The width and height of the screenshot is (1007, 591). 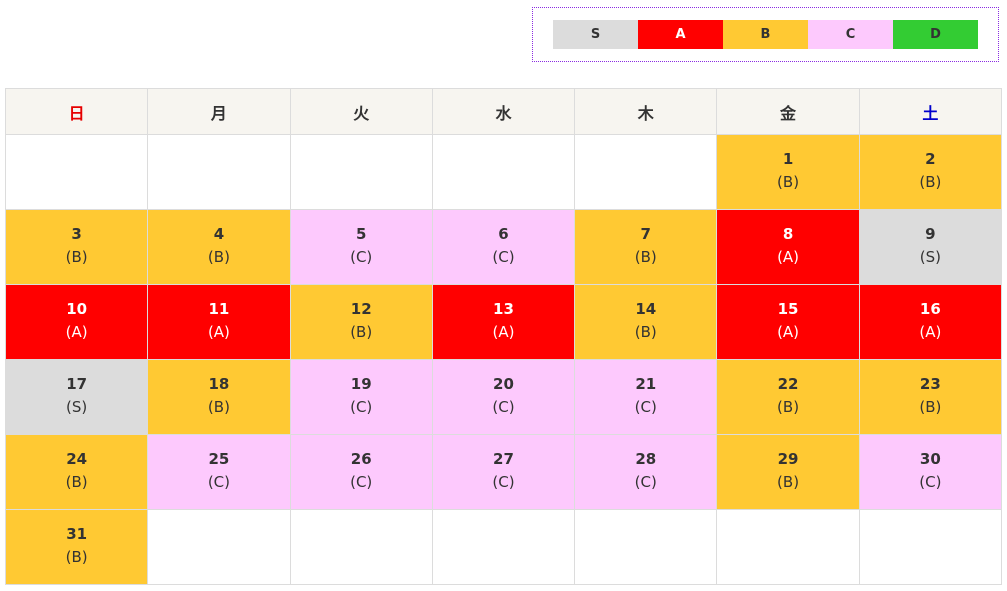 I want to click on day-cell: 26 (C), so click(x=361, y=472).